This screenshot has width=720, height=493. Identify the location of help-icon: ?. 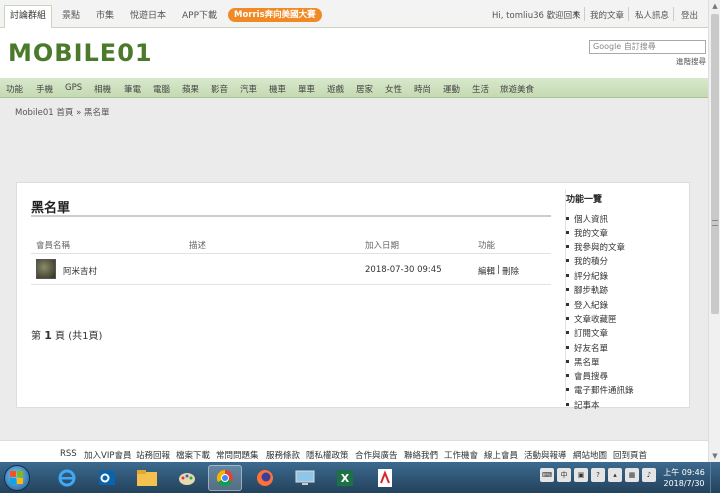
(598, 475).